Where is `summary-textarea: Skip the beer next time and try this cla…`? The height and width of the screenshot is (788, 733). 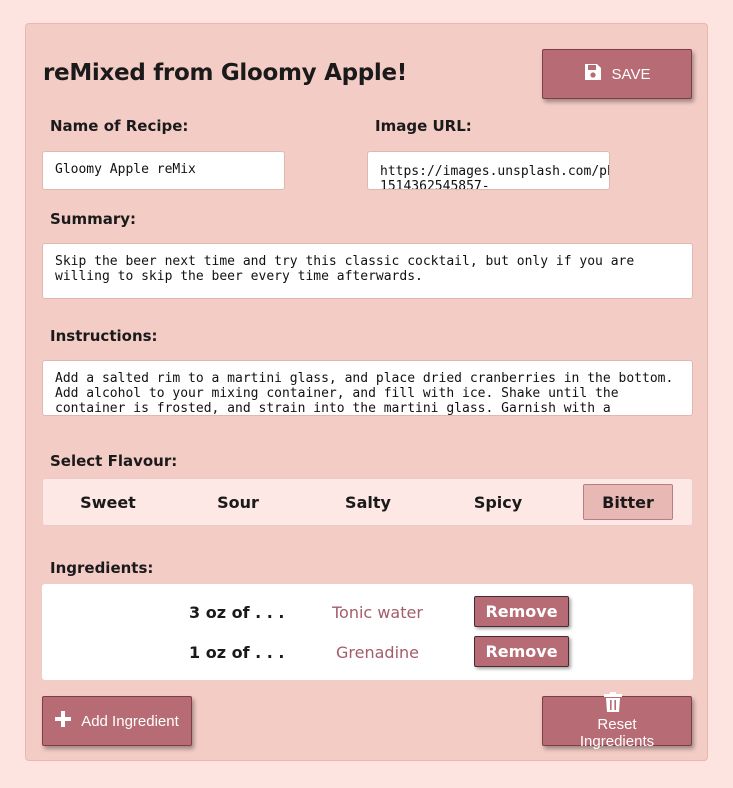 summary-textarea: Skip the beer next time and try this cla… is located at coordinates (367, 271).